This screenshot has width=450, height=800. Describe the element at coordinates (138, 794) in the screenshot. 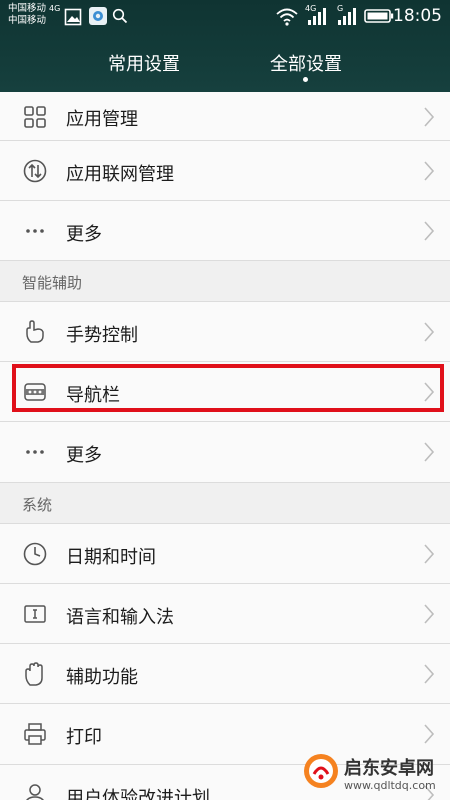

I see `list-item-label: 用户体验改进计划` at that location.